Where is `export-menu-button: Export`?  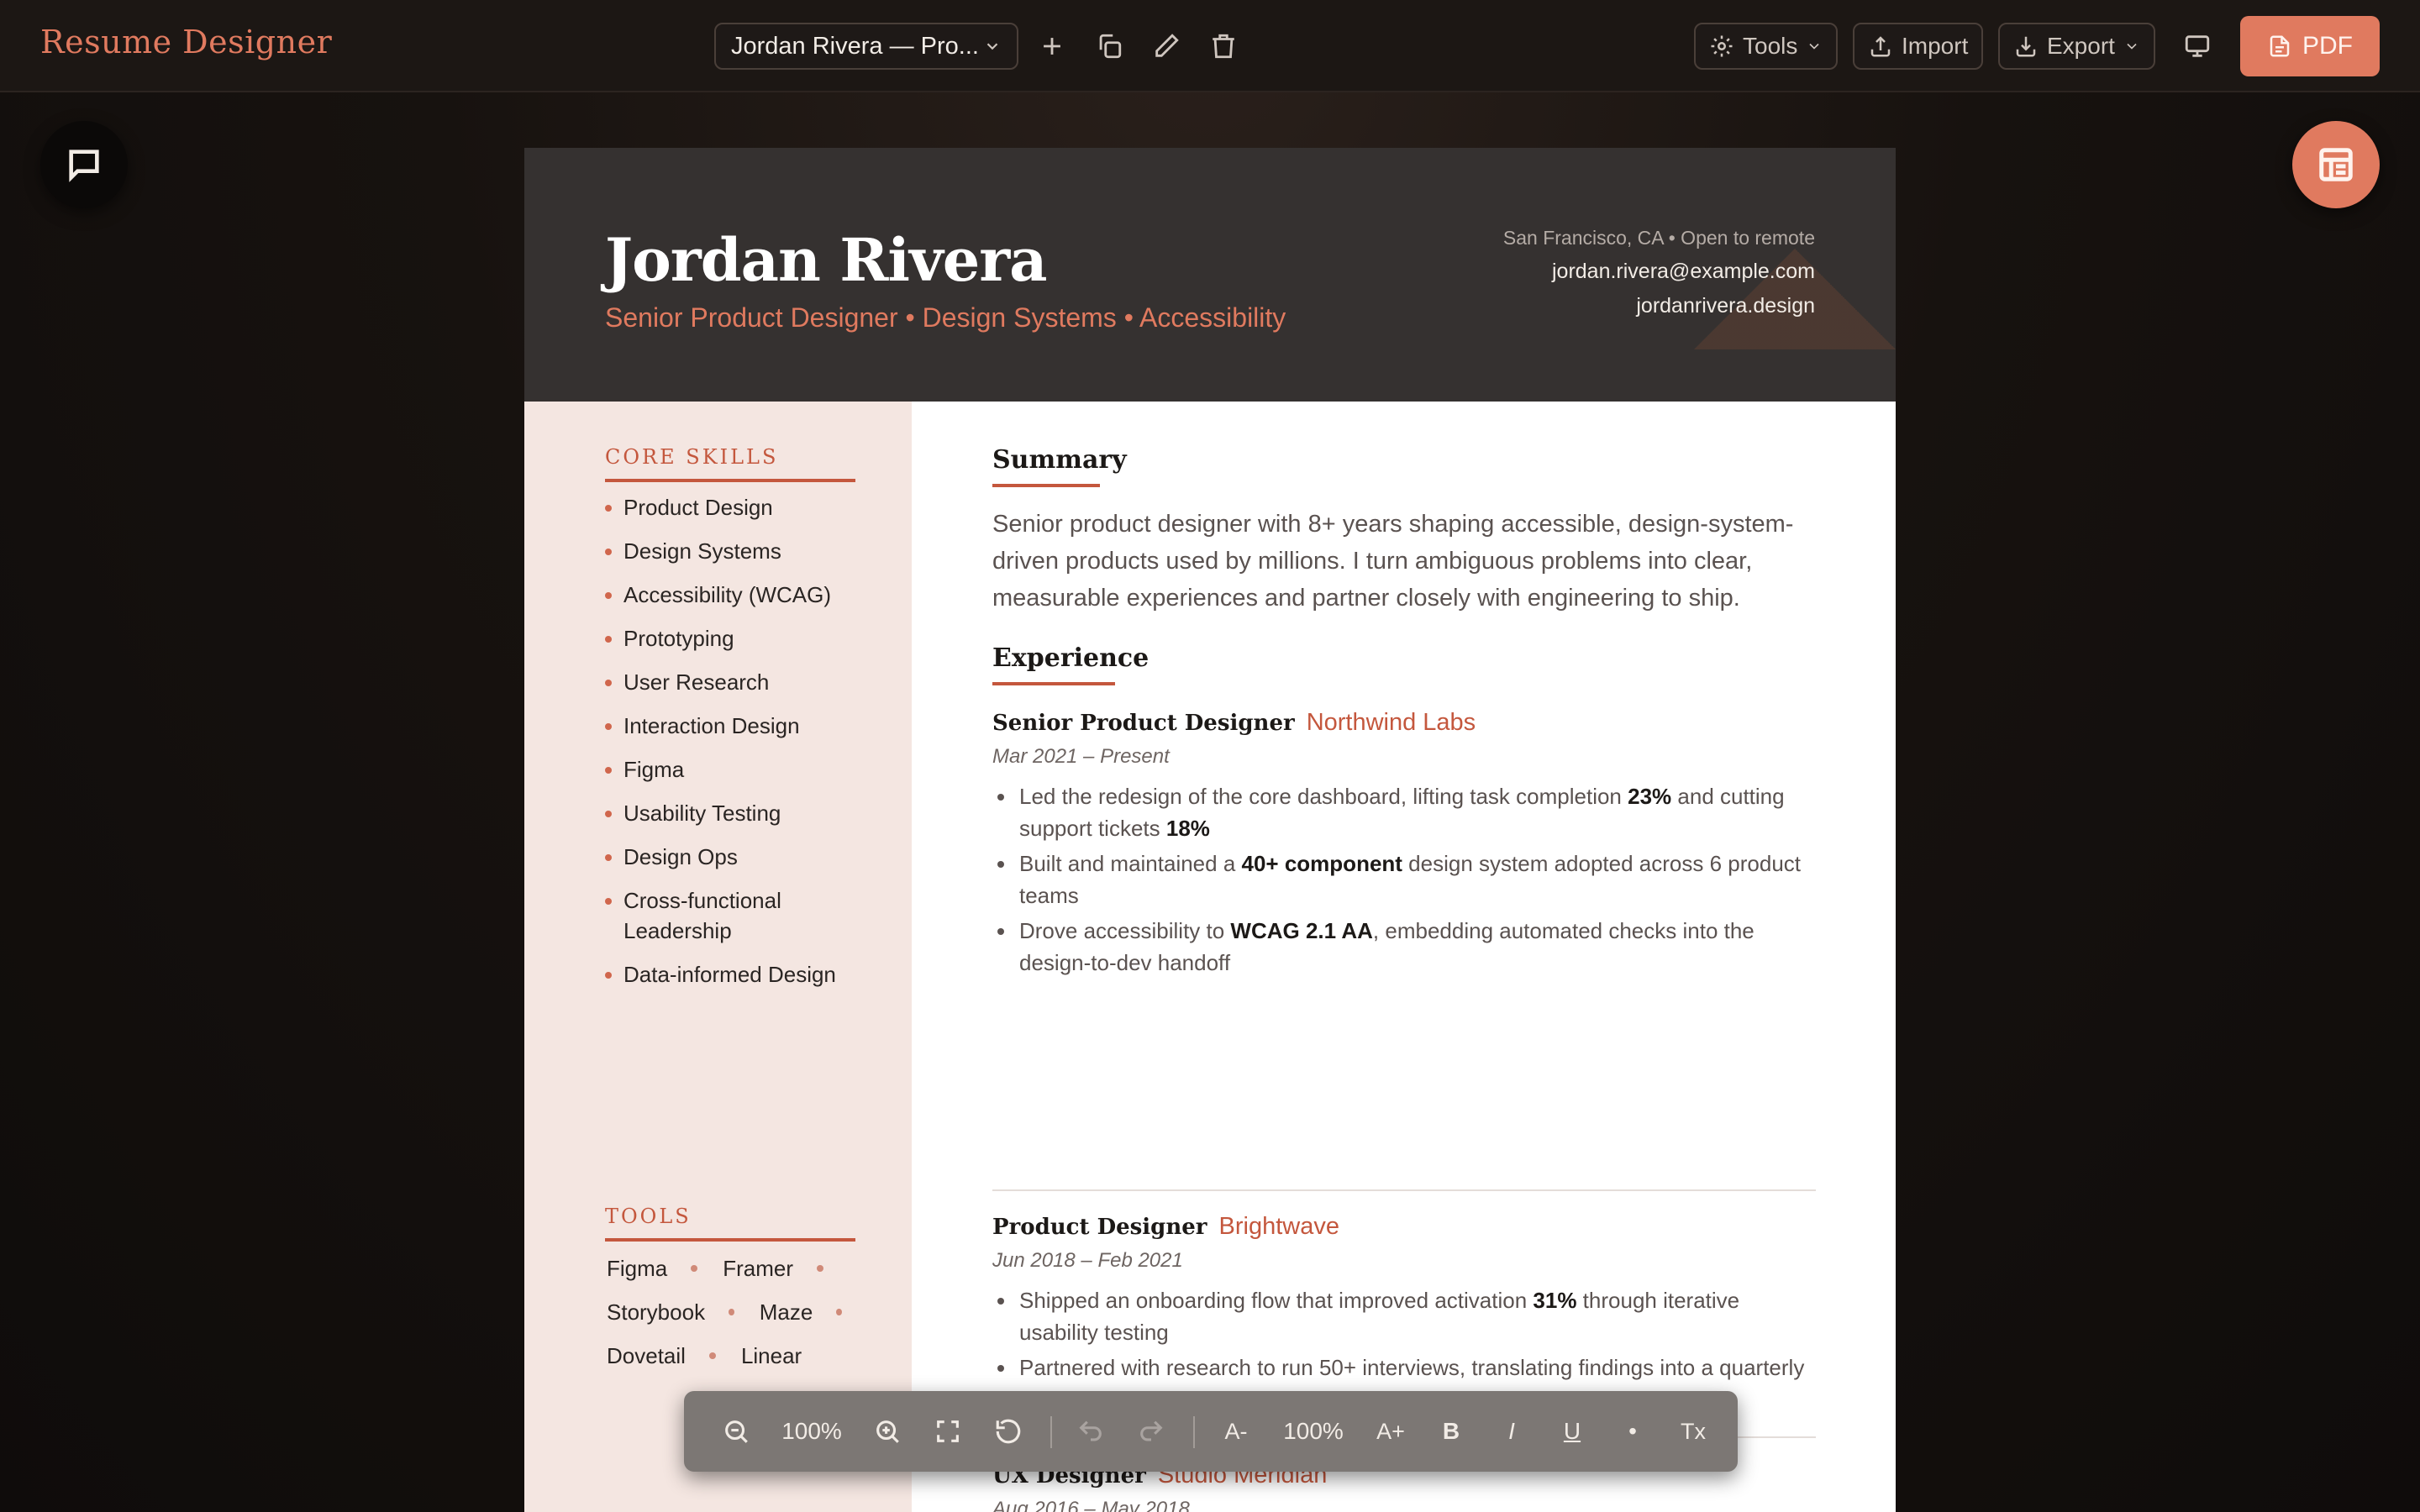 export-menu-button: Export is located at coordinates (2076, 46).